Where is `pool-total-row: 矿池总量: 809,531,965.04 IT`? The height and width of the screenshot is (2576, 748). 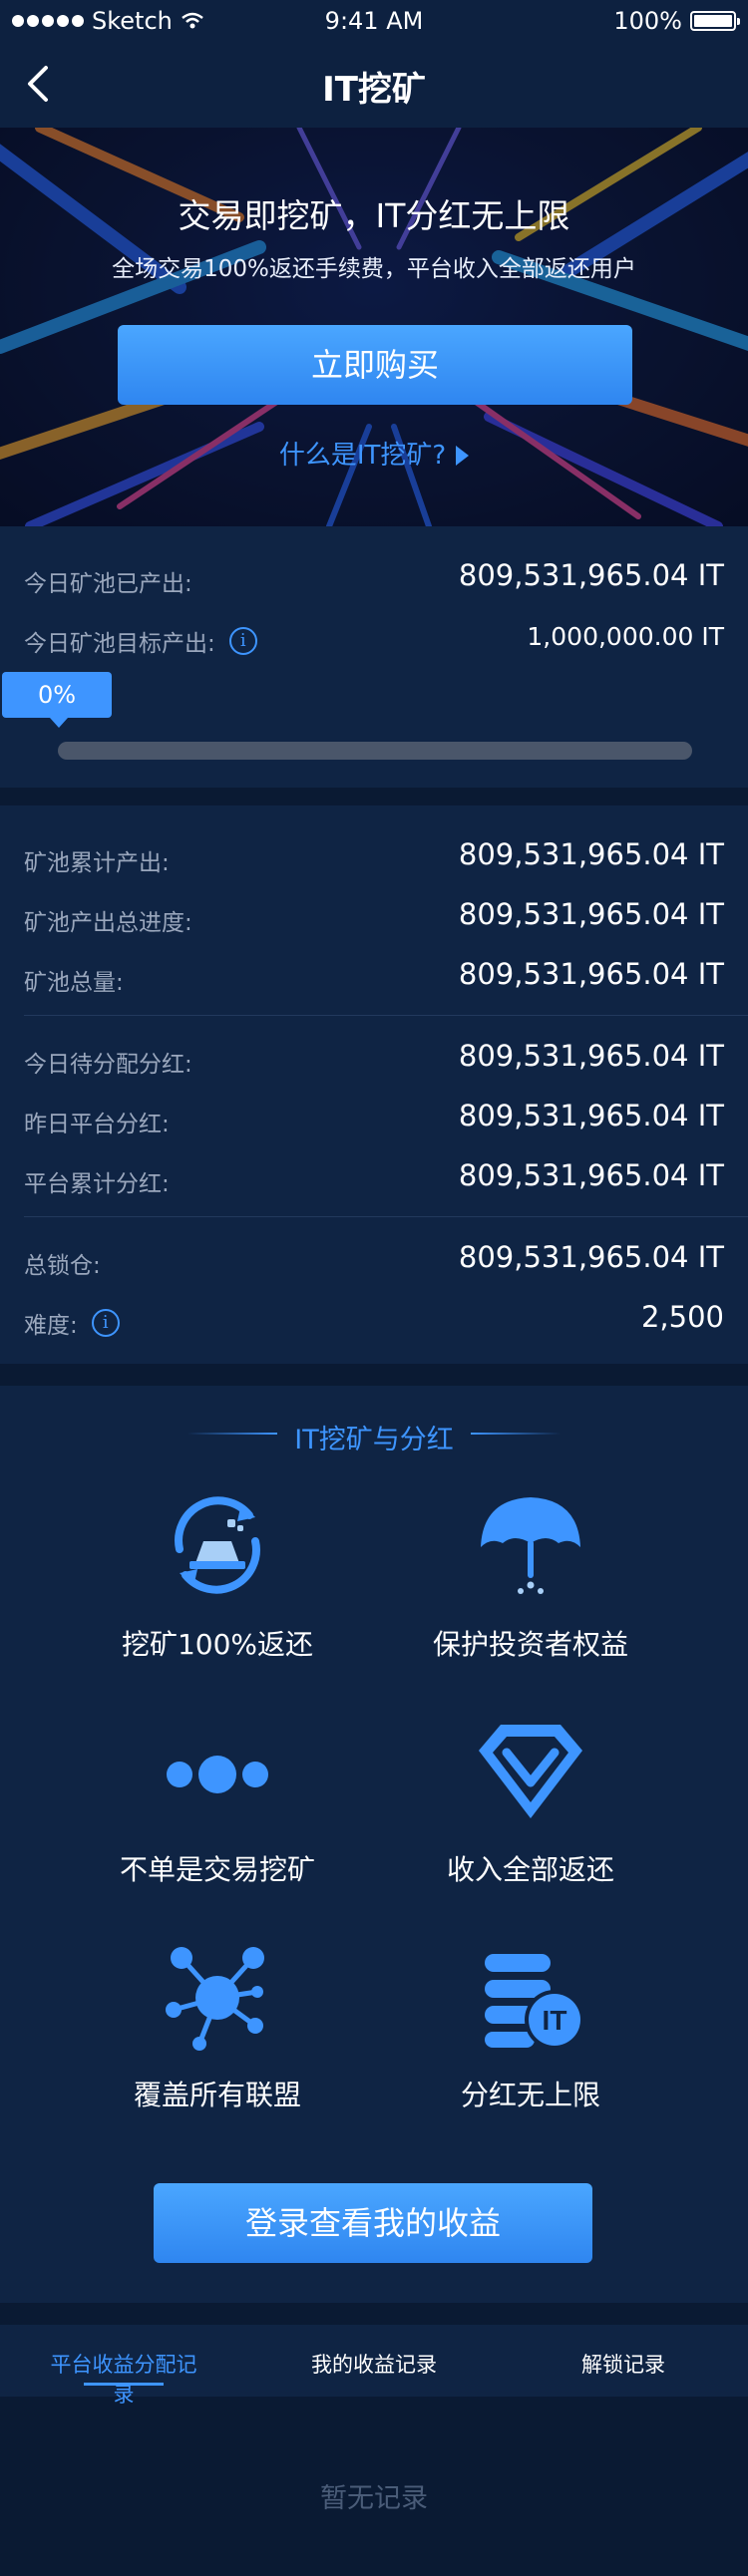
pool-total-row: 矿池总量: 809,531,965.04 IT is located at coordinates (374, 977).